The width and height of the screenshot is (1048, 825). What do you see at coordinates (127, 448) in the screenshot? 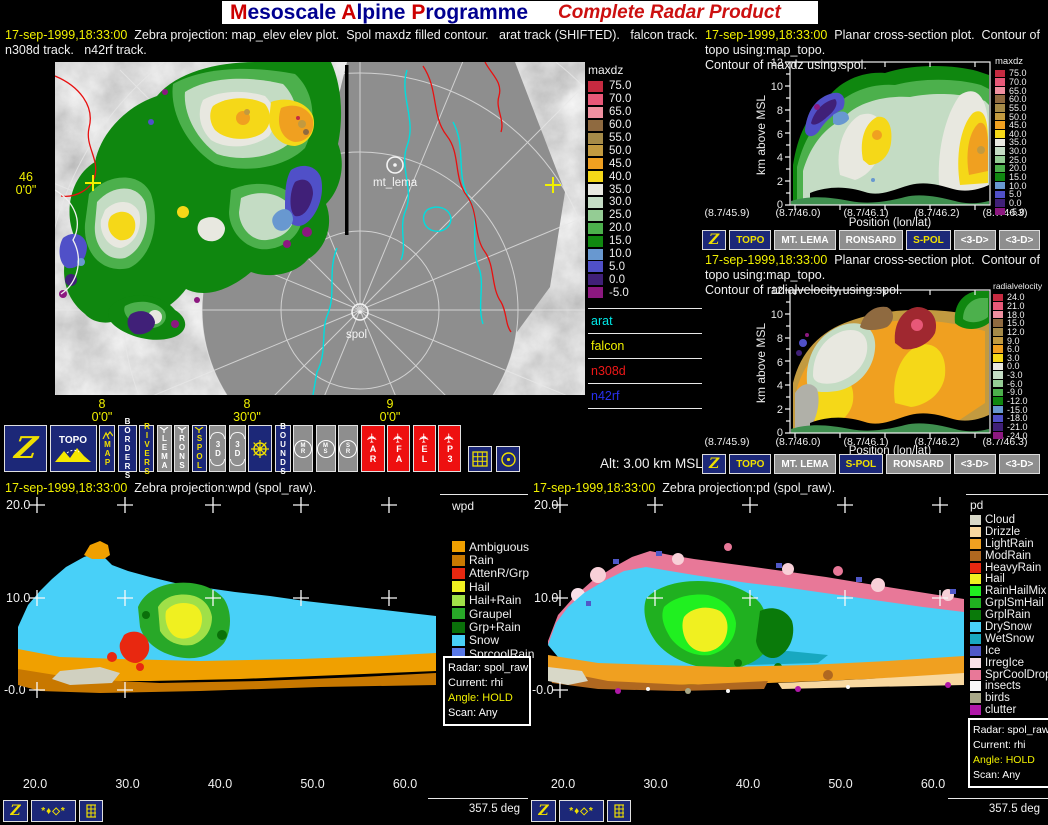
I see `borders-button: BORDERS` at bounding box center [127, 448].